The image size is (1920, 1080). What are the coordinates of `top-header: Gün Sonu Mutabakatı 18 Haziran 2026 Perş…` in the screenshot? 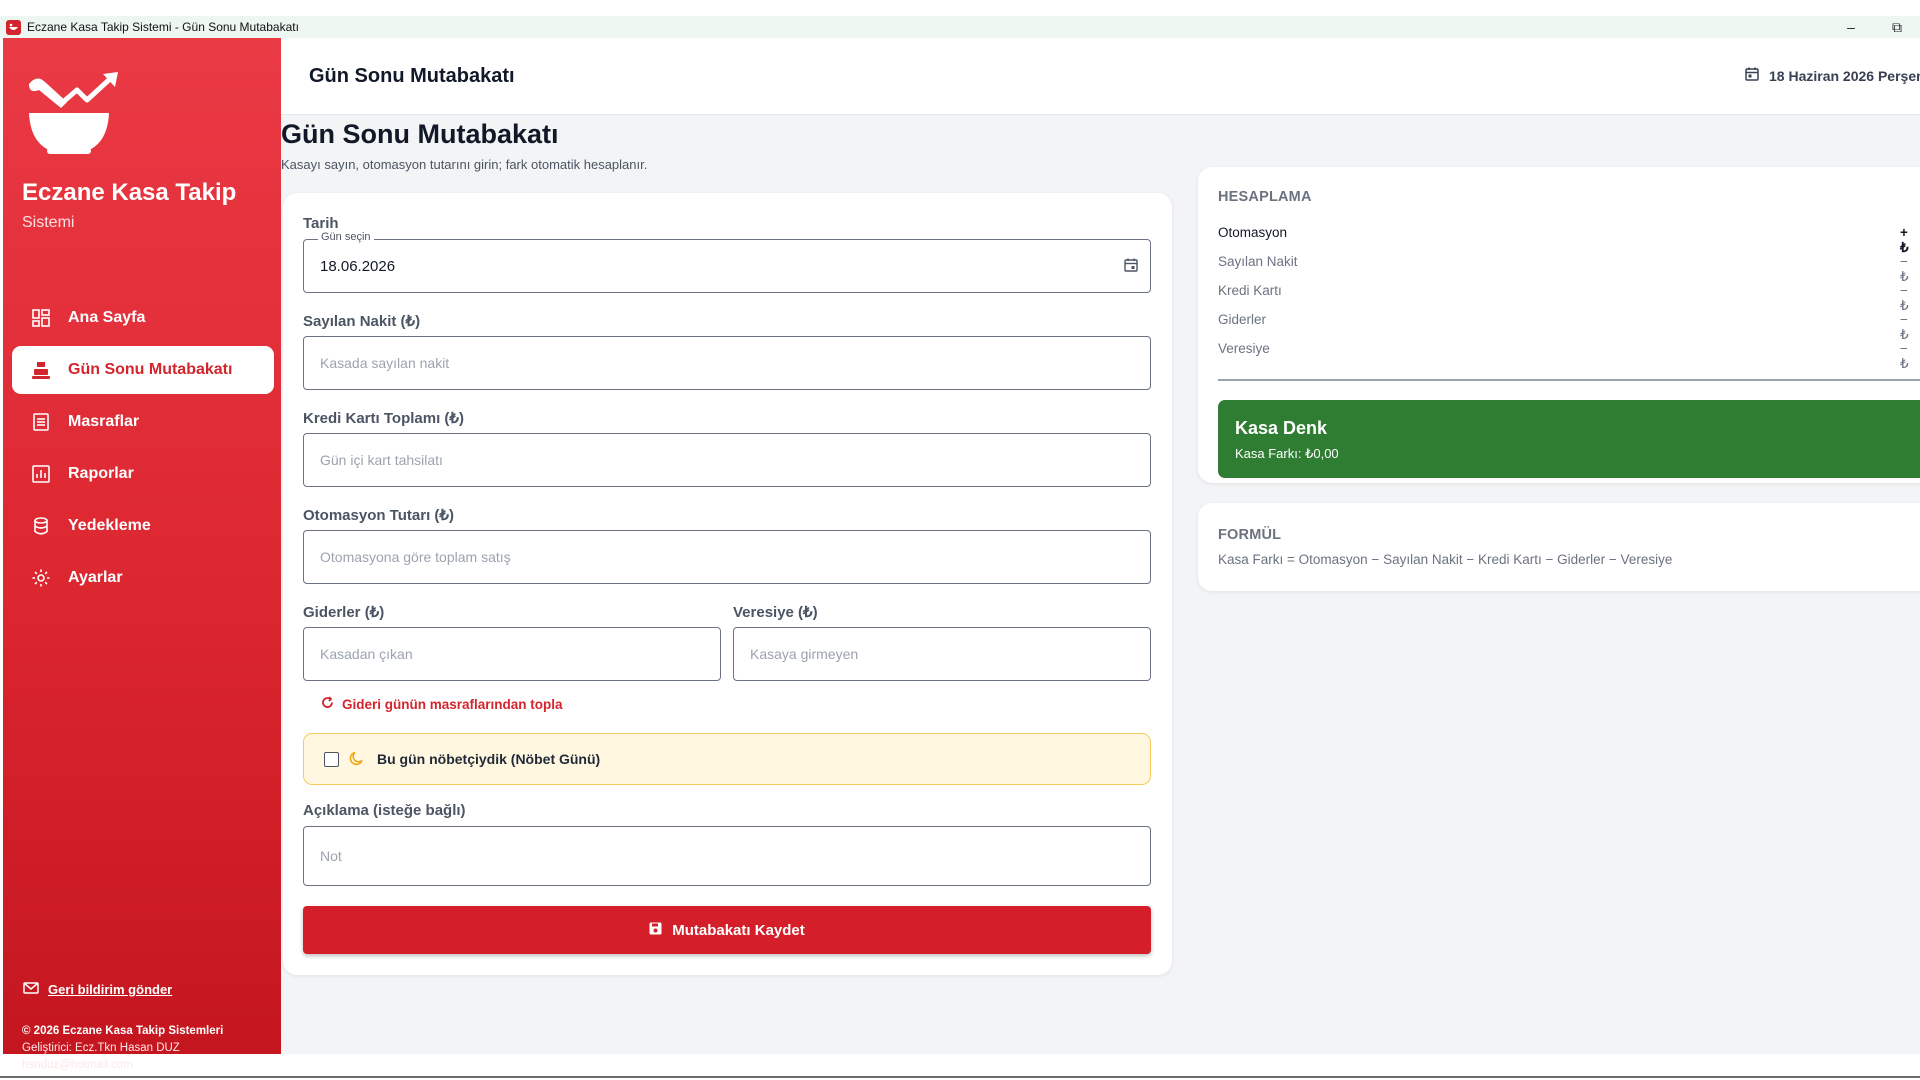 It's located at (1100, 76).